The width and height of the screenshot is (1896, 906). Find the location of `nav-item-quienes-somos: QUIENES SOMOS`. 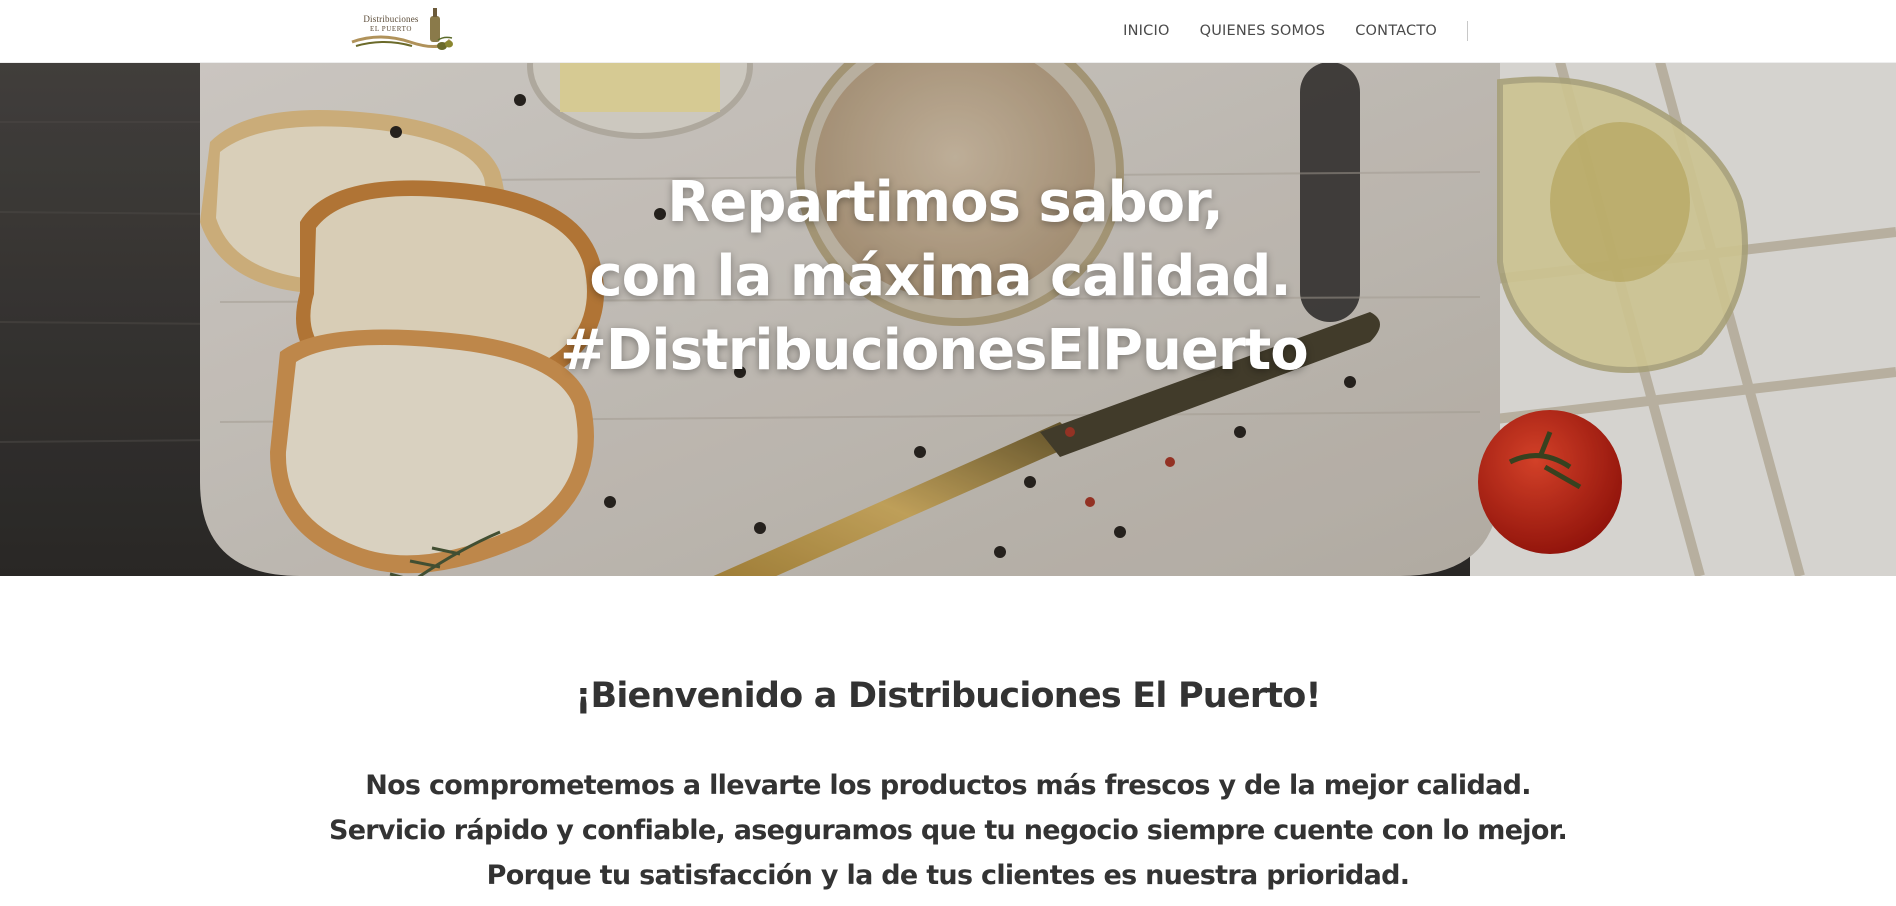

nav-item-quienes-somos: QUIENES SOMOS is located at coordinates (1263, 31).